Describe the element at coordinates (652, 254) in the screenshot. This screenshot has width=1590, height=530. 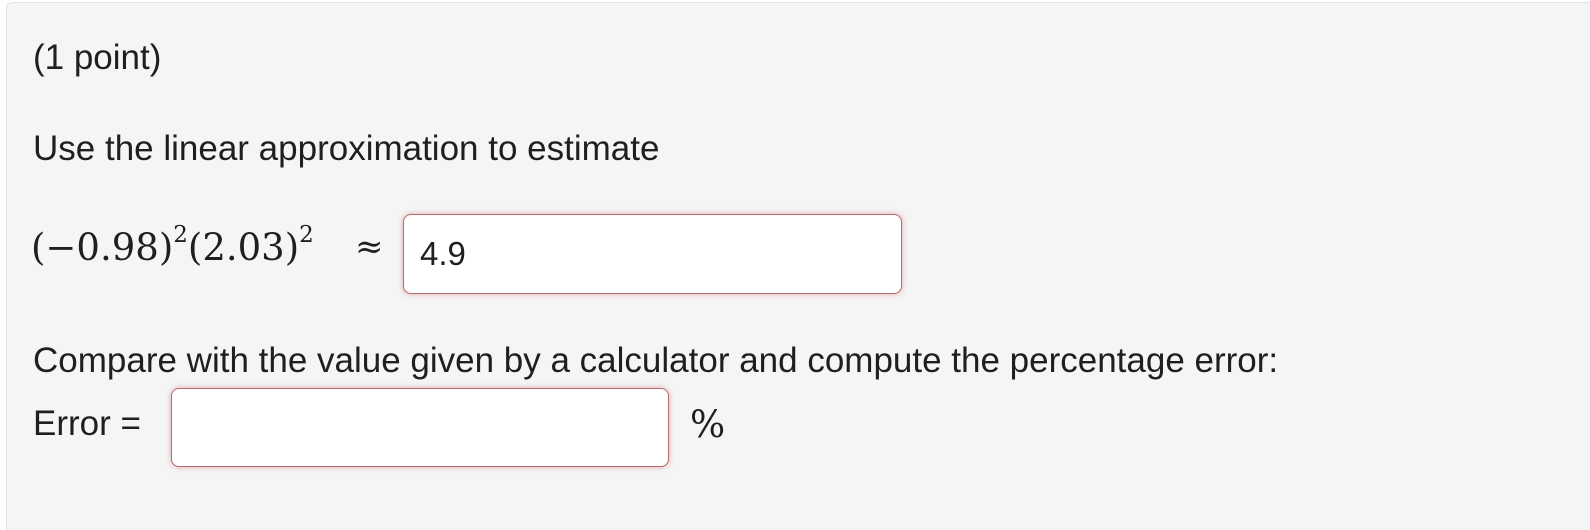
I see `estimate-answer-input` at that location.